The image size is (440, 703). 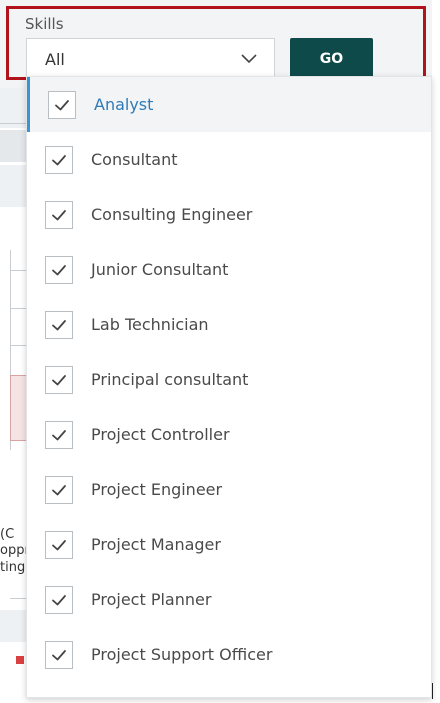 What do you see at coordinates (229, 159) in the screenshot?
I see `skill-option: Consultant` at bounding box center [229, 159].